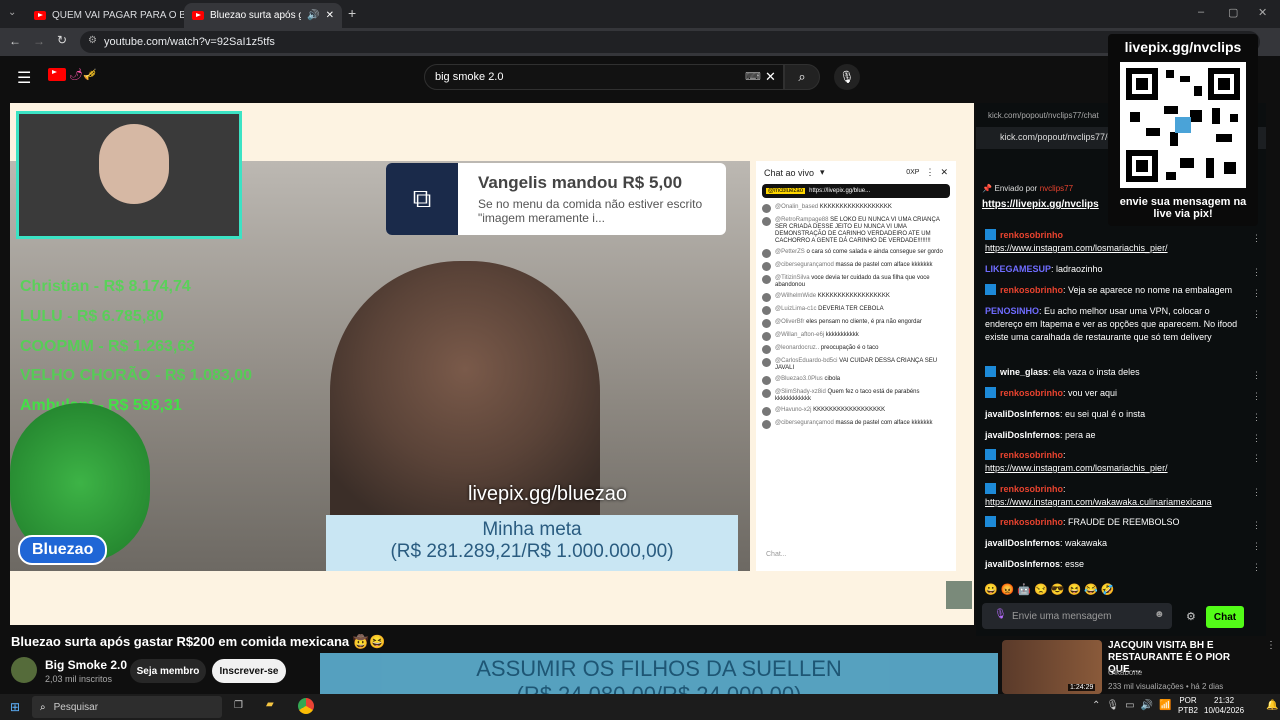 This screenshot has width=1280, height=720. Describe the element at coordinates (1116, 435) in the screenshot. I see `kick-chat-message: javaliDosInfernos: pera ae` at that location.